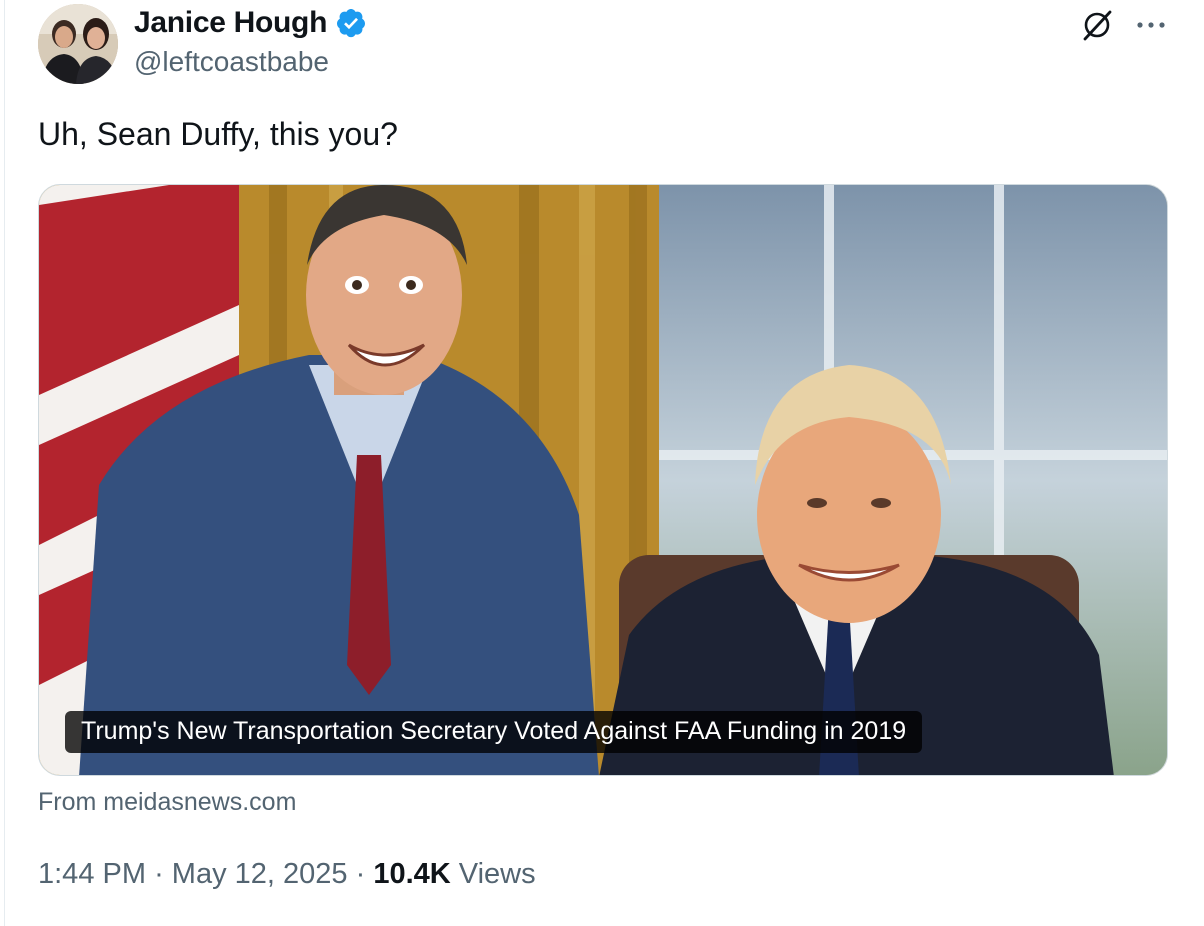 The image size is (1204, 926). I want to click on tweet-text: Uh, Sean Duffy, this you?, so click(218, 134).